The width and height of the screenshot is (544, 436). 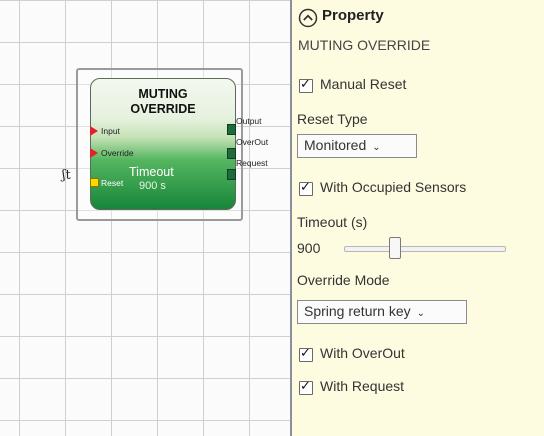 What do you see at coordinates (151, 172) in the screenshot?
I see `block-timeout-label: Timeout` at bounding box center [151, 172].